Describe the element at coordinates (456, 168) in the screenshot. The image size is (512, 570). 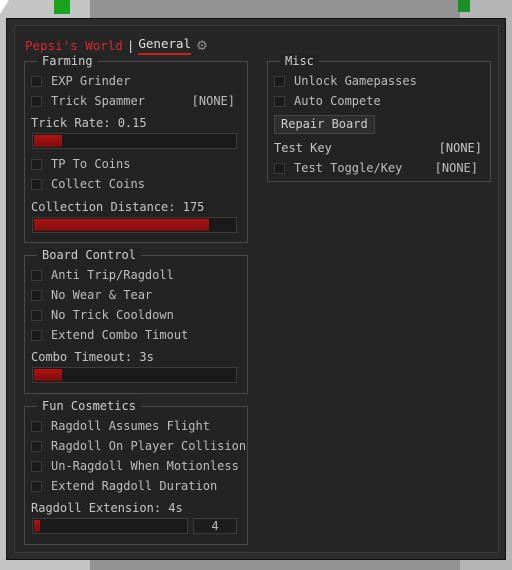
I see `test-toggle-keybind: [NONE]` at that location.